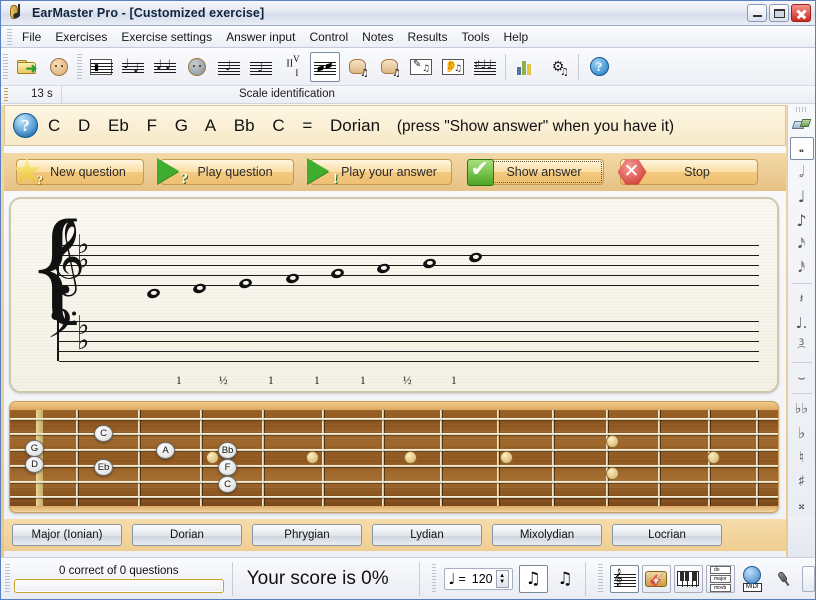 The width and height of the screenshot is (816, 600). What do you see at coordinates (27, 67) in the screenshot?
I see `open-exercise-icon: ➜` at bounding box center [27, 67].